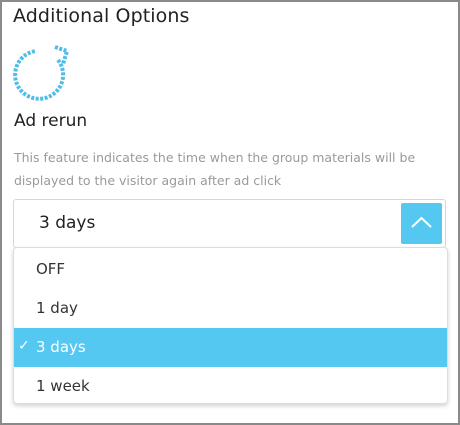  What do you see at coordinates (101, 16) in the screenshot?
I see `section-title: Additional Options` at bounding box center [101, 16].